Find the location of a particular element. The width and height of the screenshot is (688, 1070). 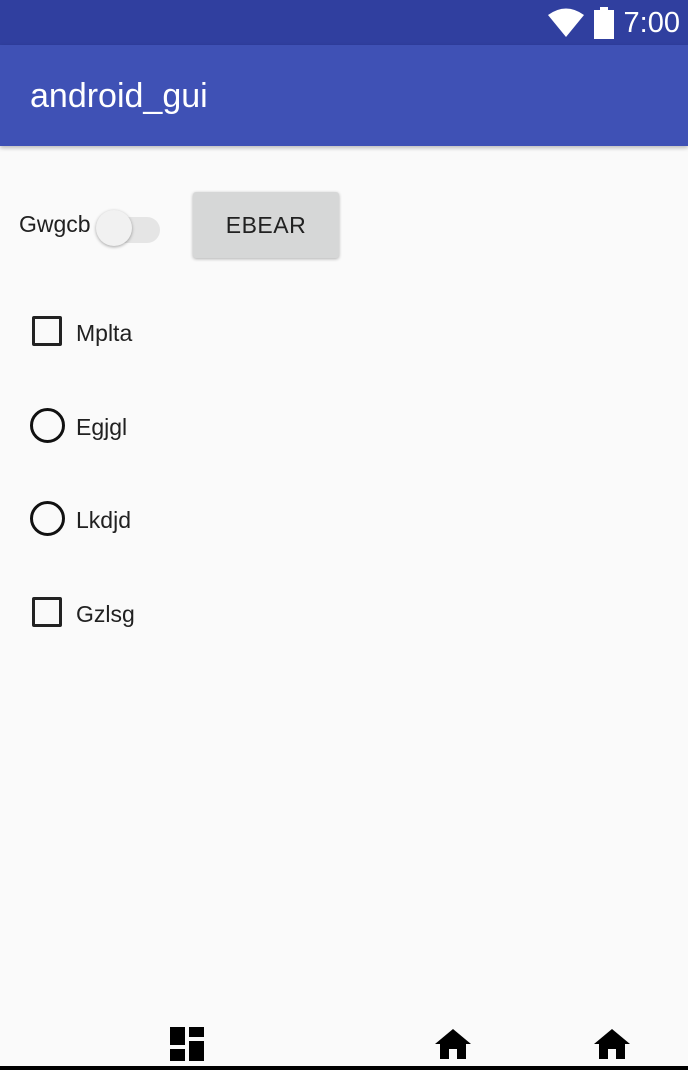

ebear-button: EBEAR is located at coordinates (266, 225).